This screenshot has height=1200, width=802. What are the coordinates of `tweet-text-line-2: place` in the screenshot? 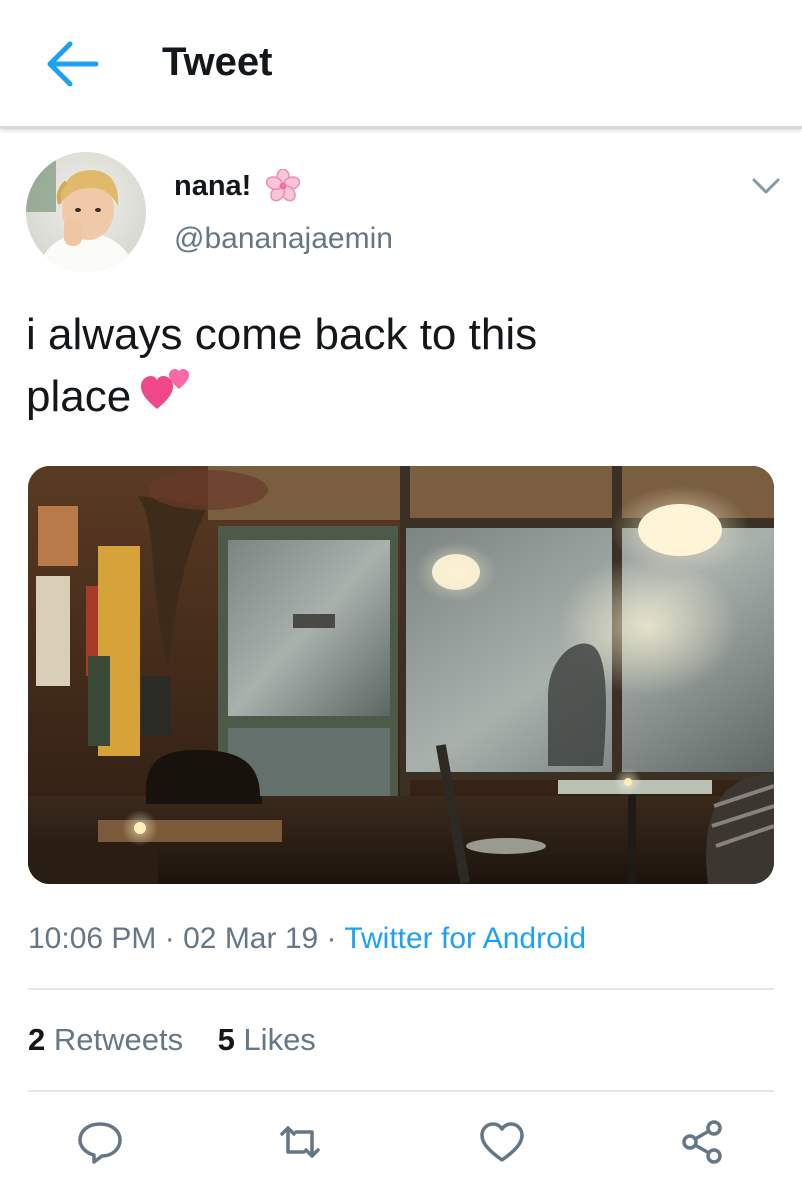 It's located at (396, 397).